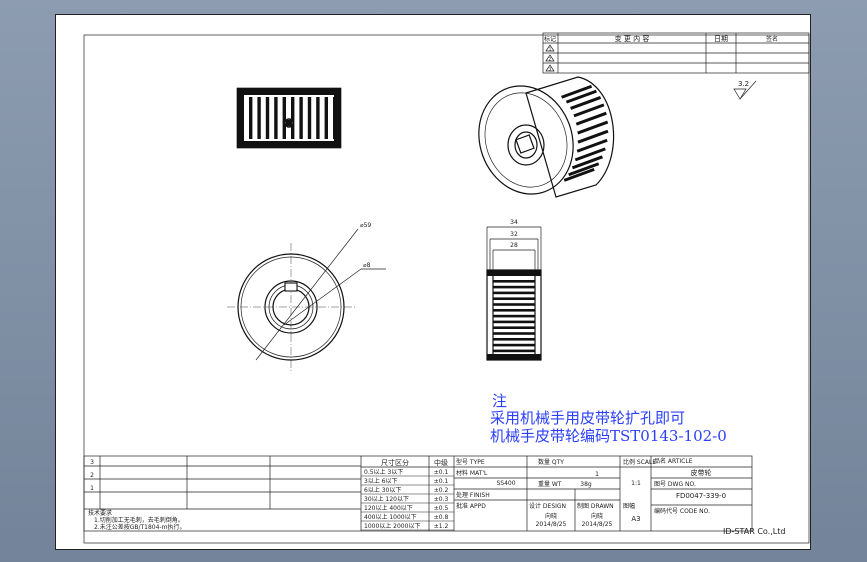  I want to click on drafter: 向晓, so click(597, 516).